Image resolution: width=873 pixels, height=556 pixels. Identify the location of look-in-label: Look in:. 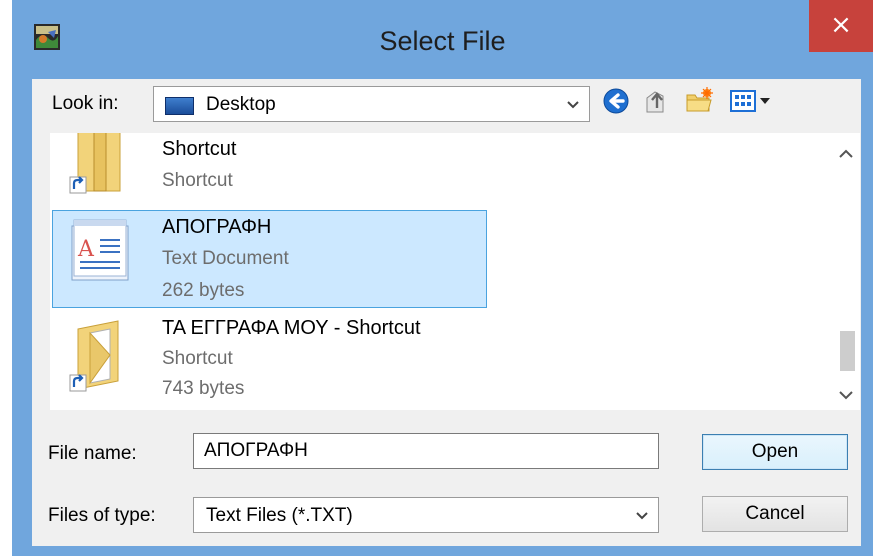
(85, 103).